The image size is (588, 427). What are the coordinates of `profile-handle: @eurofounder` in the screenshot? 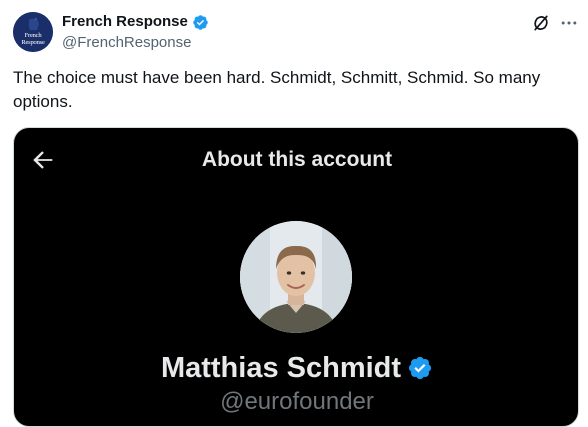 It's located at (297, 401).